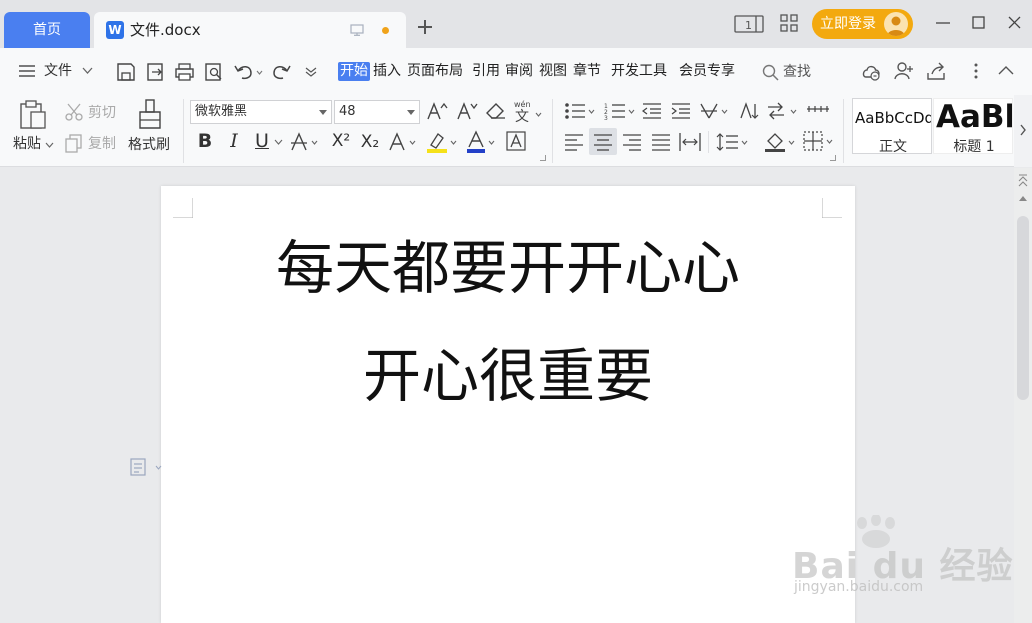  What do you see at coordinates (832, 208) in the screenshot?
I see `margin-corner-mark` at bounding box center [832, 208].